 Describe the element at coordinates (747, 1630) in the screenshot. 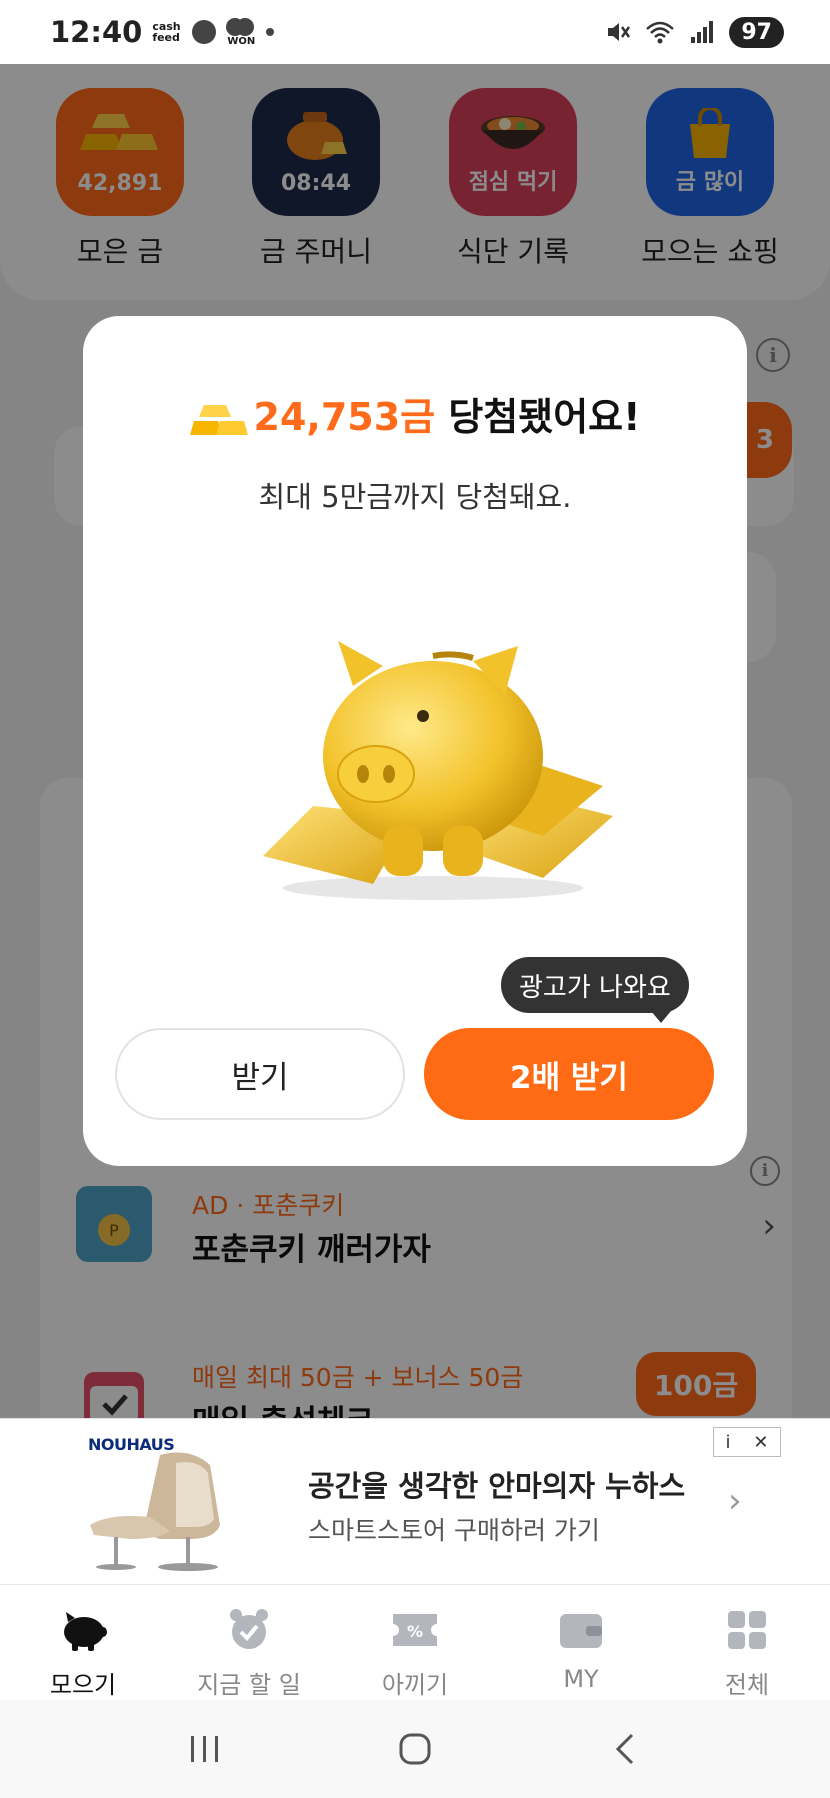

I see `grid-icon` at that location.